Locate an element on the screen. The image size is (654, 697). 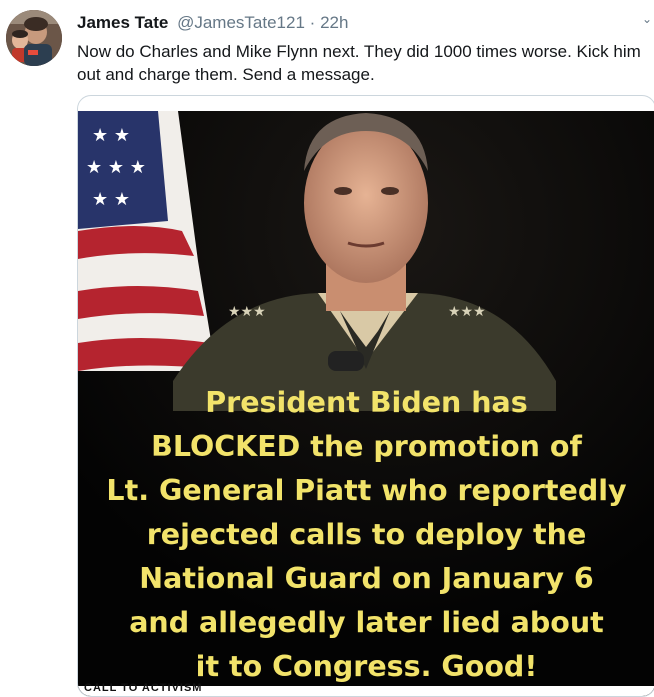
caption-line: Lt. General Piatt who reportedly is located at coordinates (366, 490).